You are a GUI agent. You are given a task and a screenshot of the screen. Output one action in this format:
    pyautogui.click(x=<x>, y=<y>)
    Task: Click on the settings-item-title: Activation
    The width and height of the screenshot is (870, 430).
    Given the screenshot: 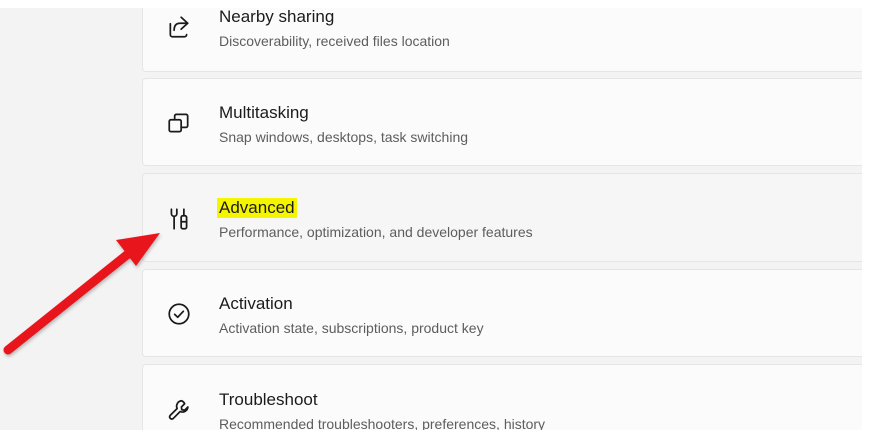 What is the action you would take?
    pyautogui.click(x=256, y=303)
    